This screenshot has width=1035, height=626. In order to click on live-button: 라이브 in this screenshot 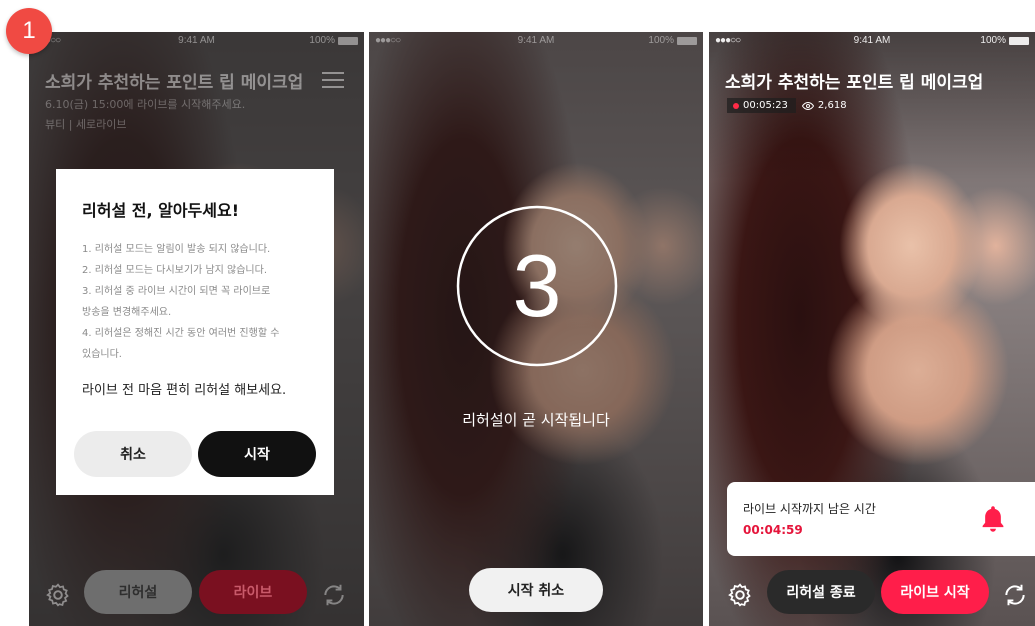, I will do `click(253, 592)`.